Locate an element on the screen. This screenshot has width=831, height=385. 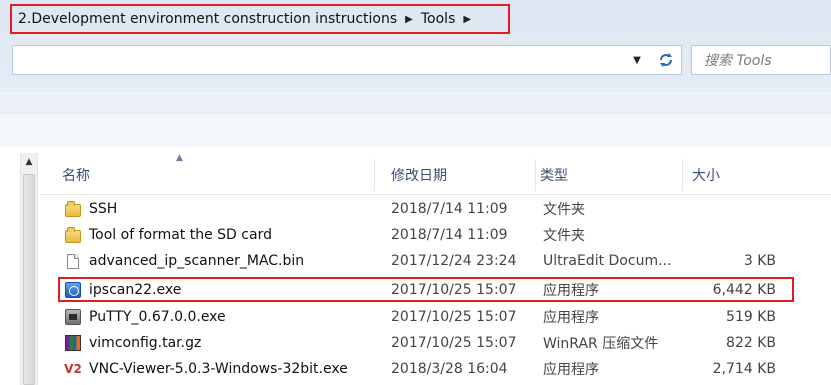
archive-icon is located at coordinates (73, 343).